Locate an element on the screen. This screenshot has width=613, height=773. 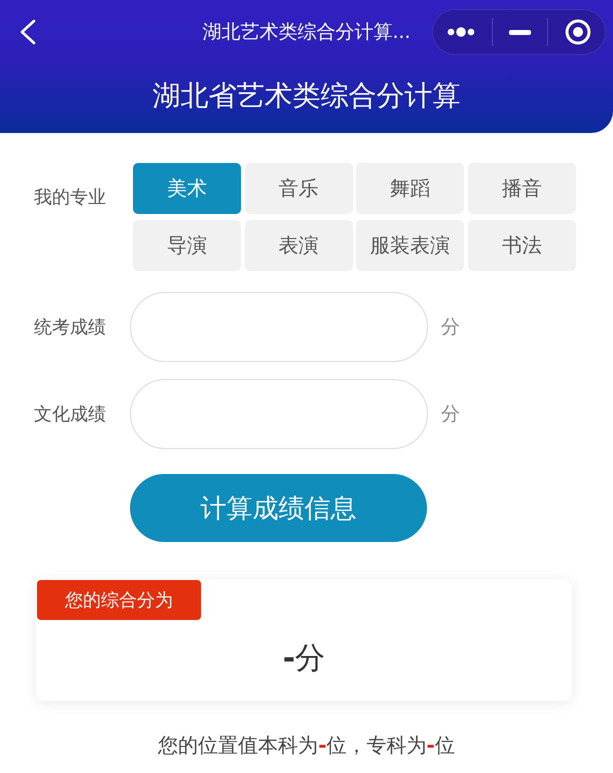
major-tab: 美术 is located at coordinates (187, 188).